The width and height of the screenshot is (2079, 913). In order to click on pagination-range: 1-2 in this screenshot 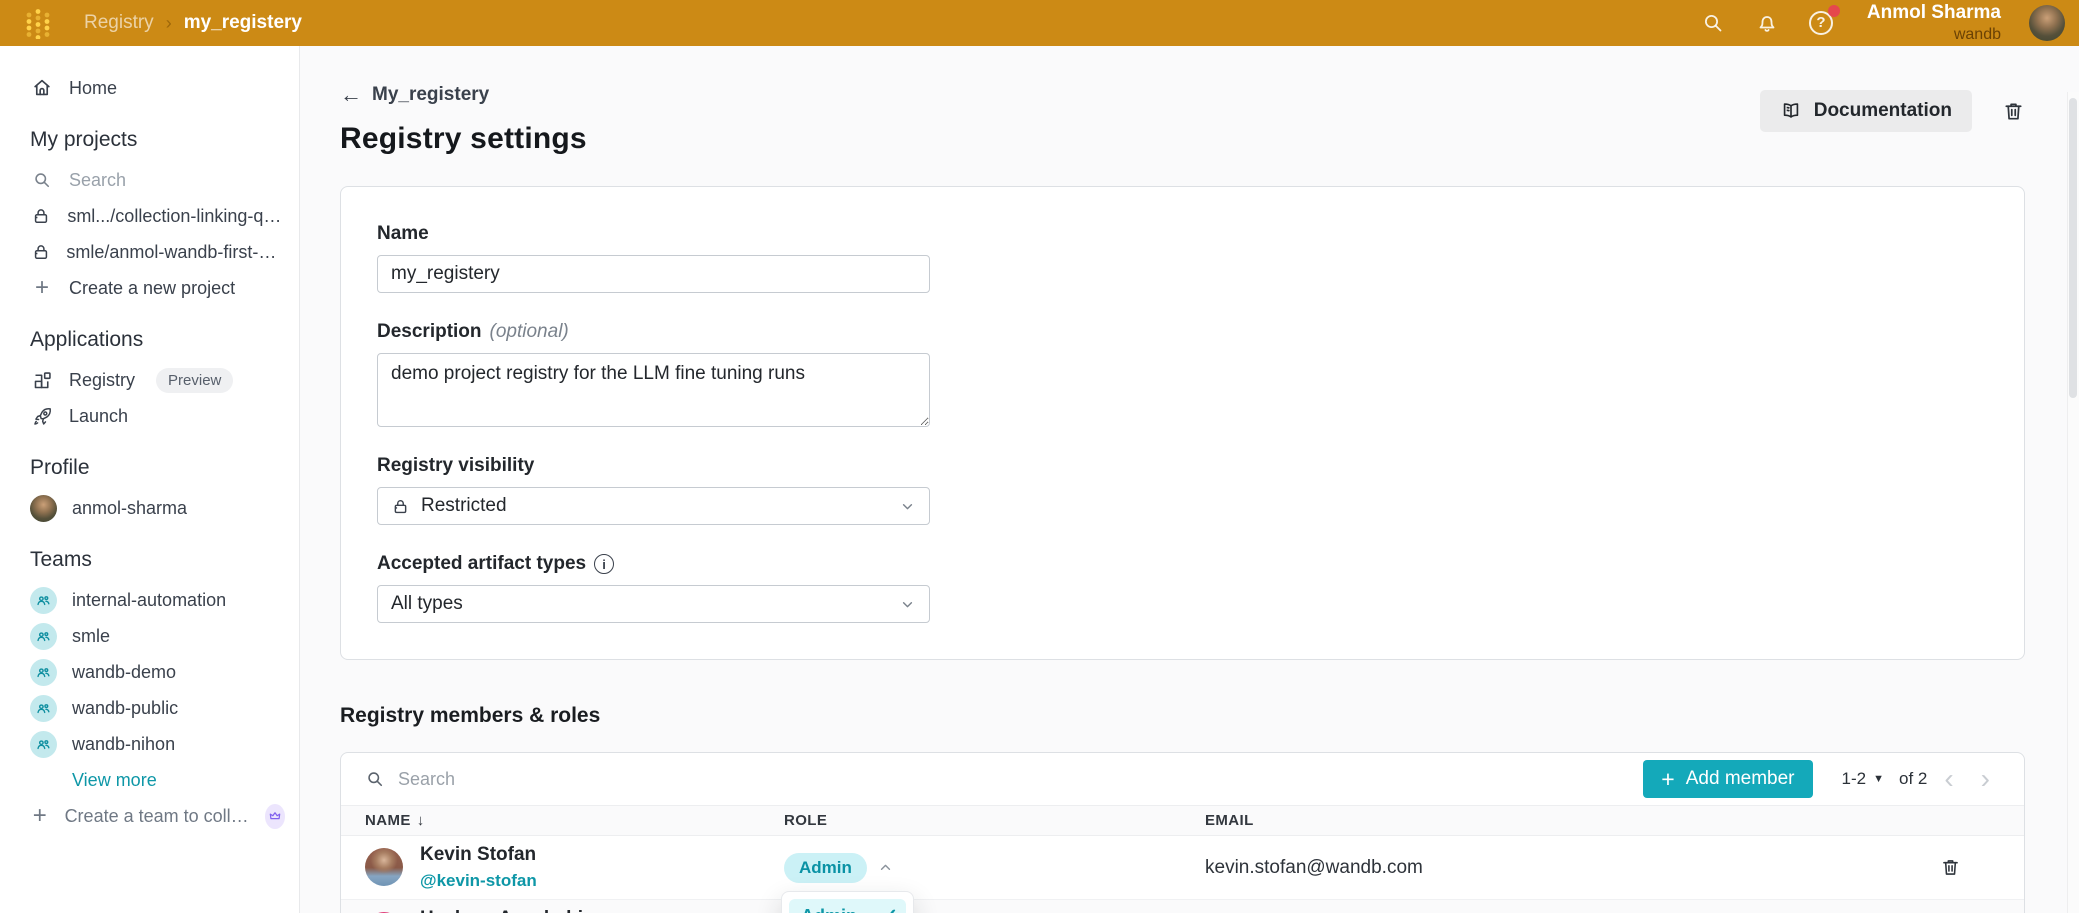, I will do `click(1854, 779)`.